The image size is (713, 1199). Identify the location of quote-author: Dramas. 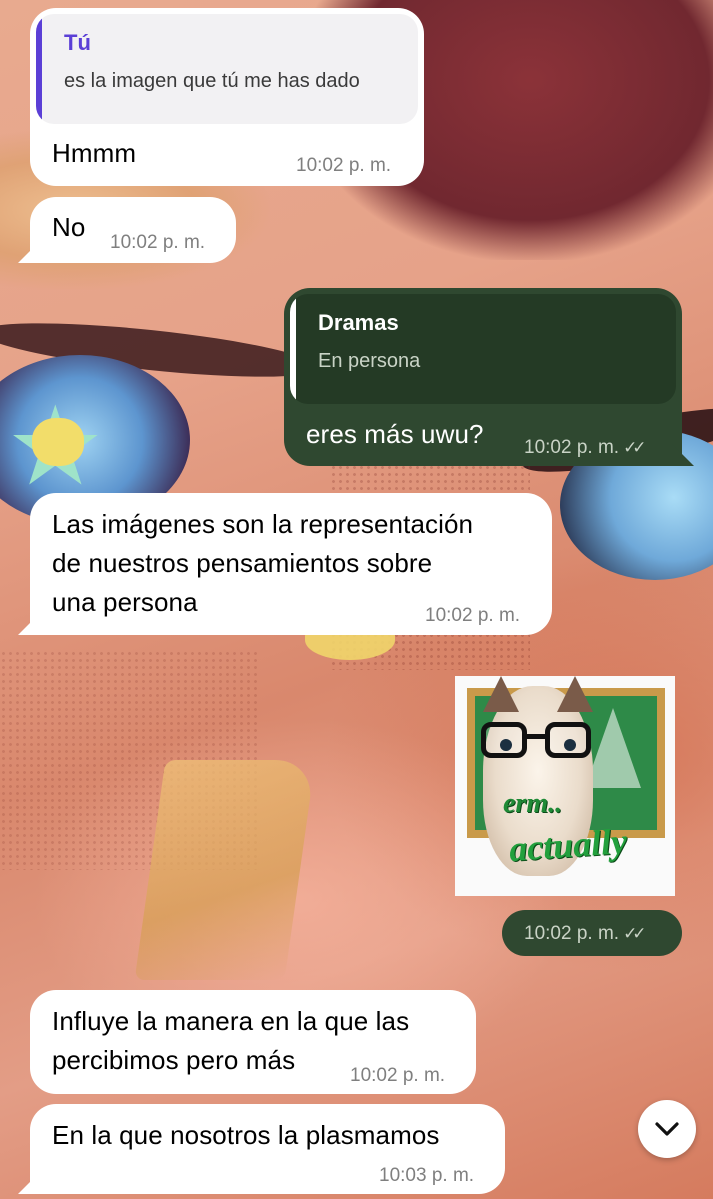
(358, 322).